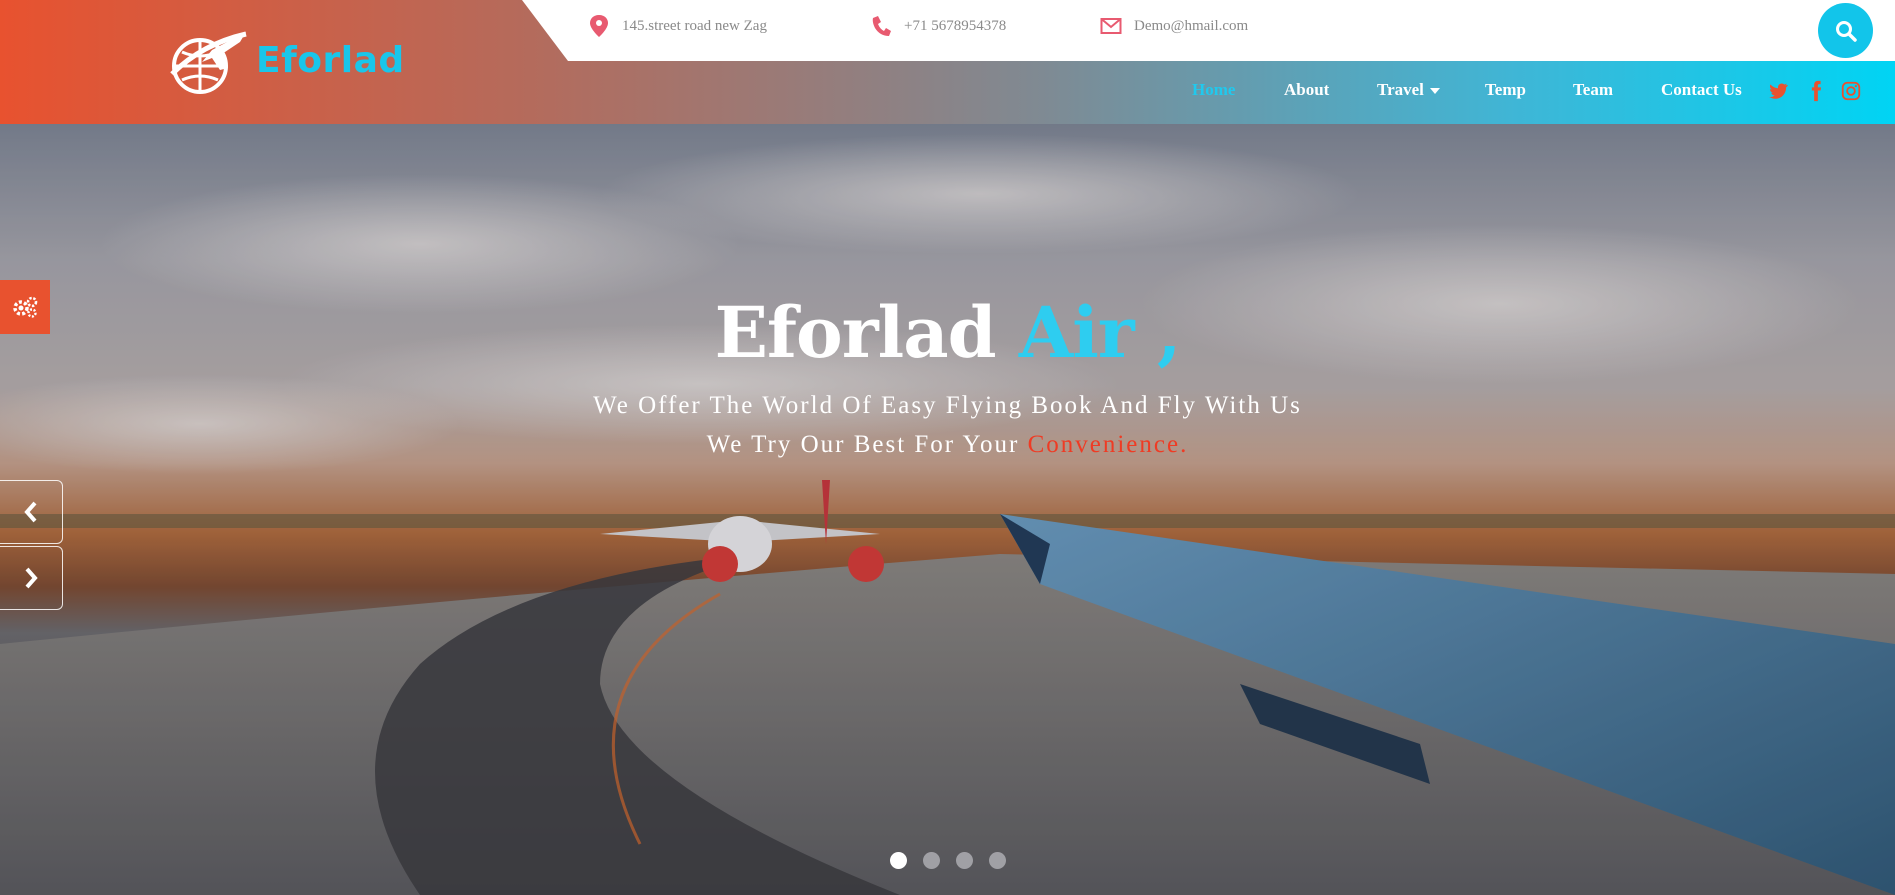 The height and width of the screenshot is (895, 1895). What do you see at coordinates (208, 62) in the screenshot?
I see `plane-globe-icon` at bounding box center [208, 62].